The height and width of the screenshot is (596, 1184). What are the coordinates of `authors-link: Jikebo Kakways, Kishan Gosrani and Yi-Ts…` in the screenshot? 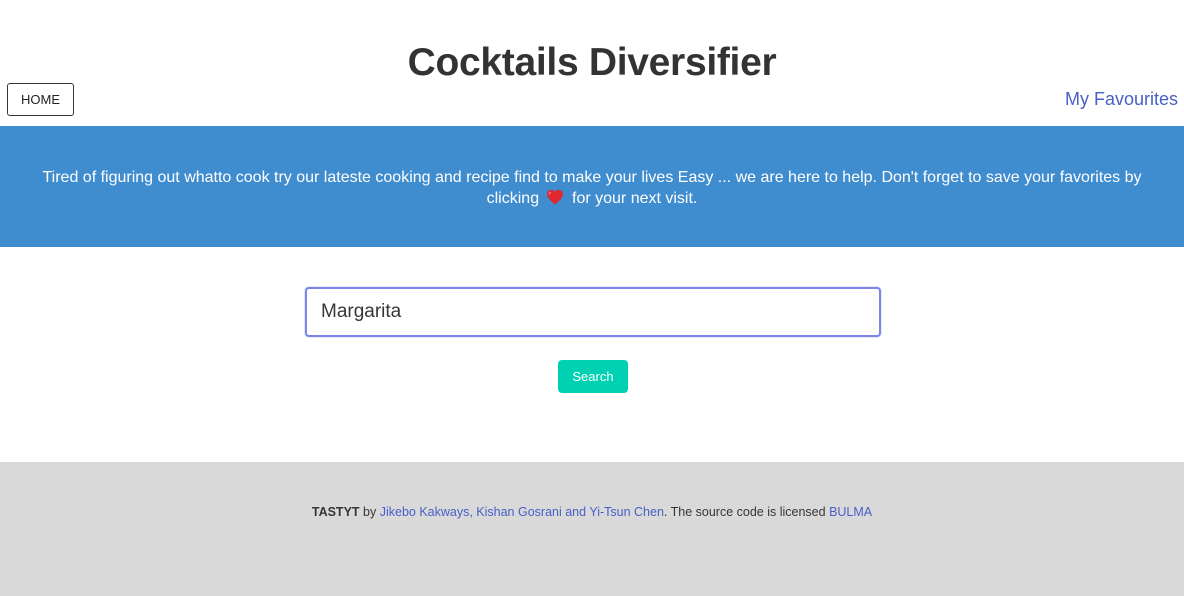 It's located at (522, 512).